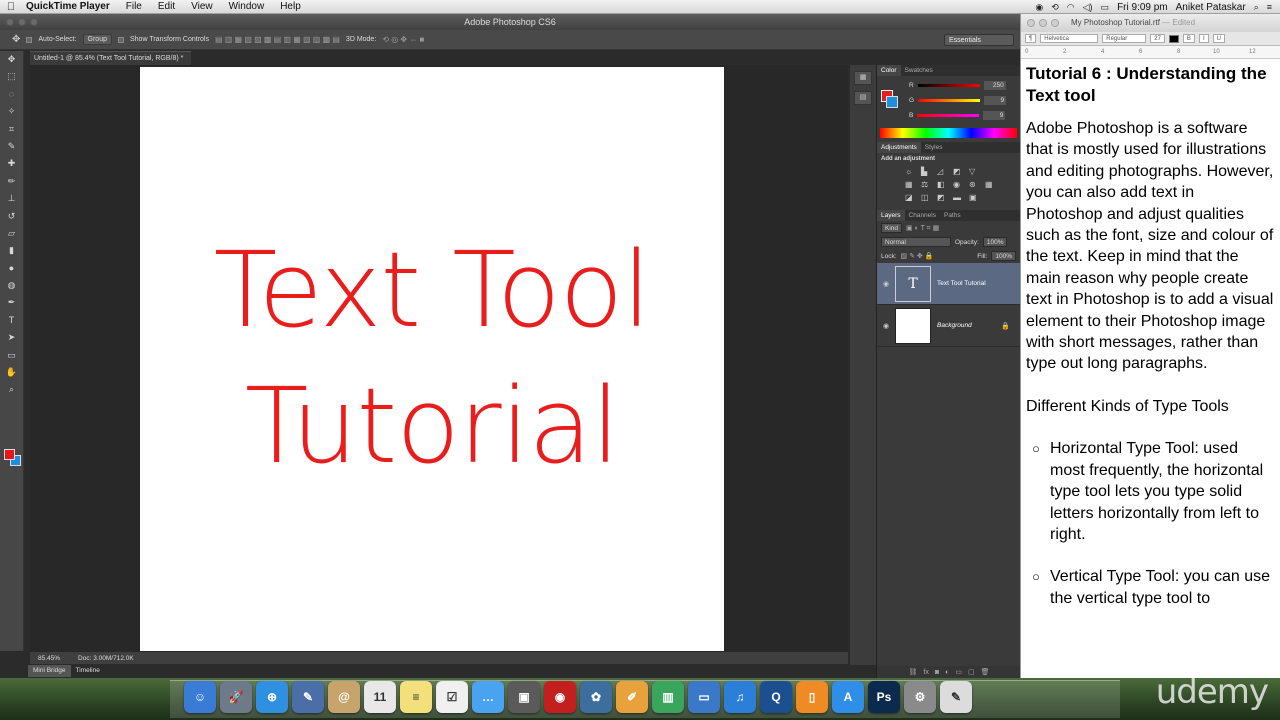 The width and height of the screenshot is (1280, 720). I want to click on green-slider, so click(949, 100).